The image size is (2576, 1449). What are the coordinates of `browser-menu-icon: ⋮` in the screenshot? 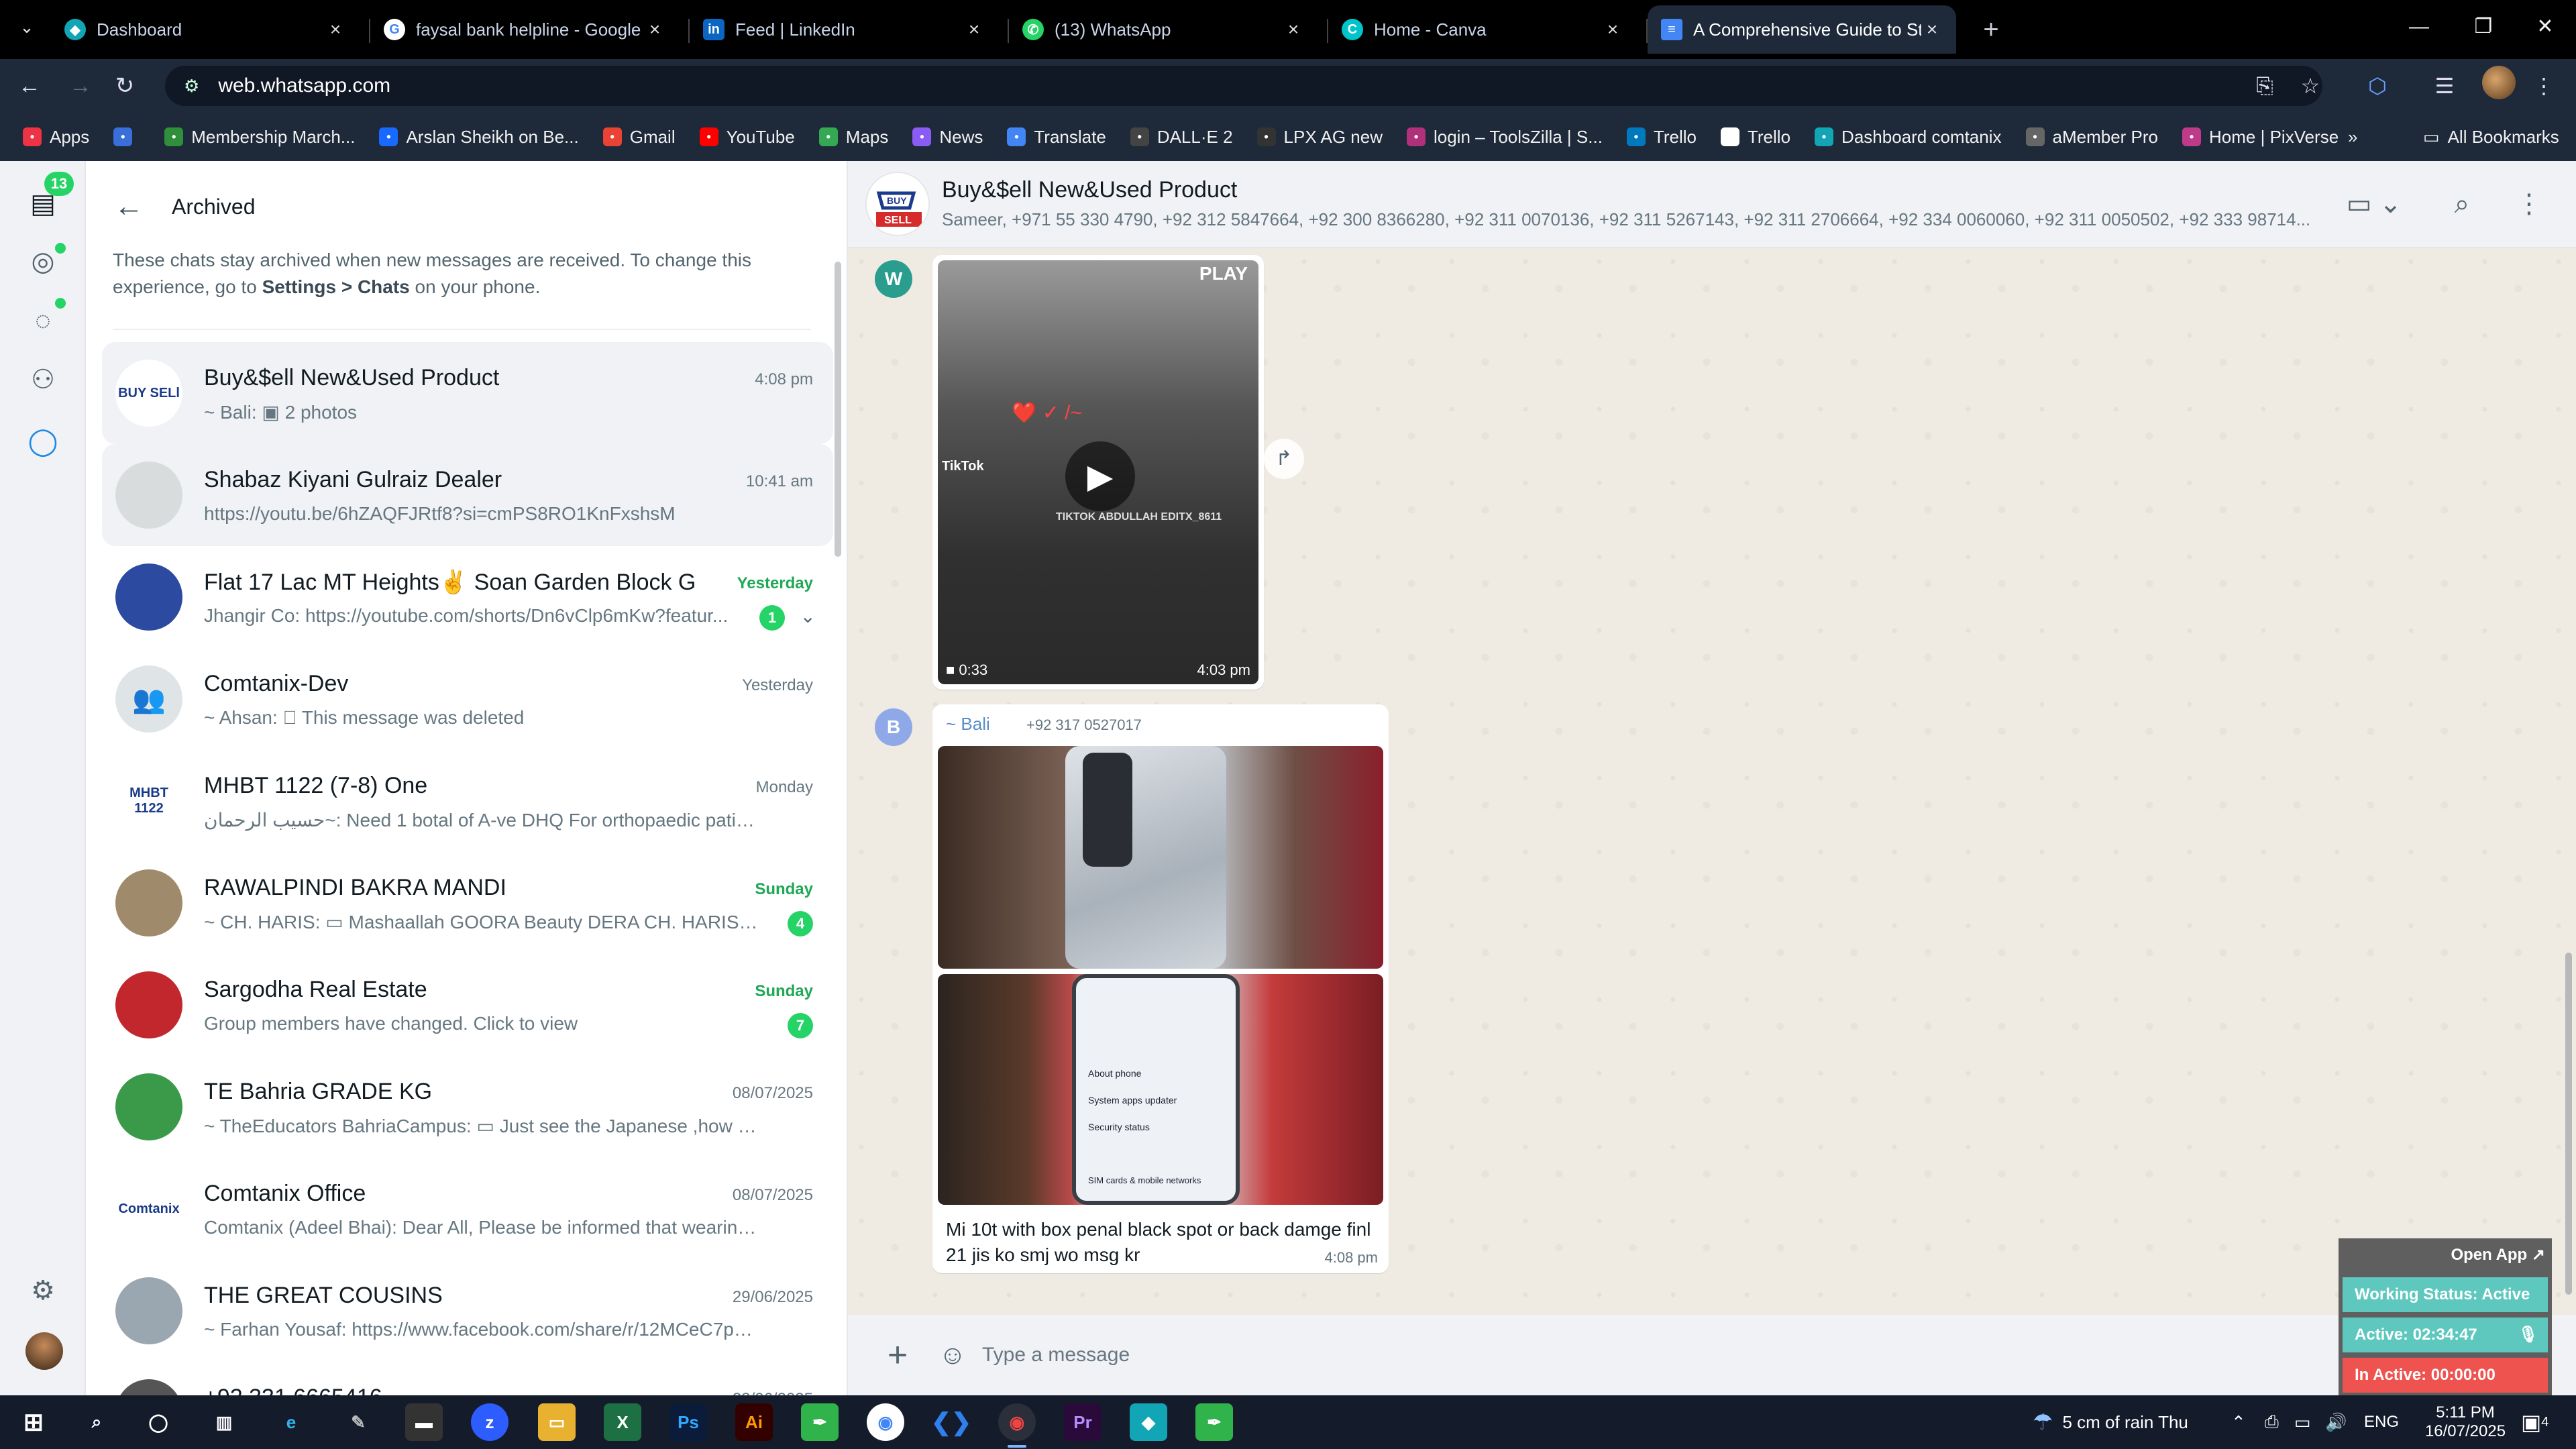 It's located at (2544, 86).